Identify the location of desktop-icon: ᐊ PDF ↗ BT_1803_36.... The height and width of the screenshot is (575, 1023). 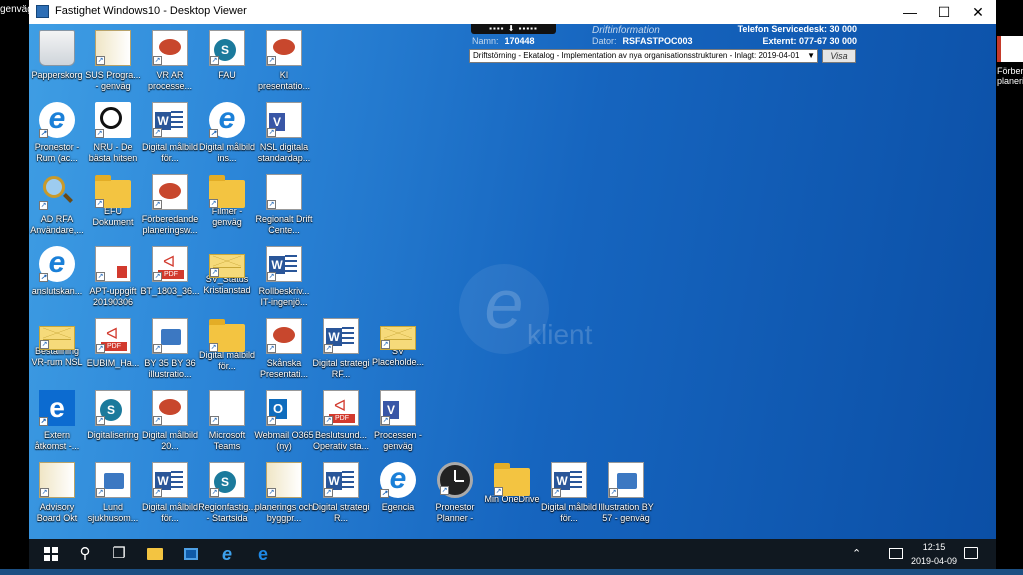
(170, 271).